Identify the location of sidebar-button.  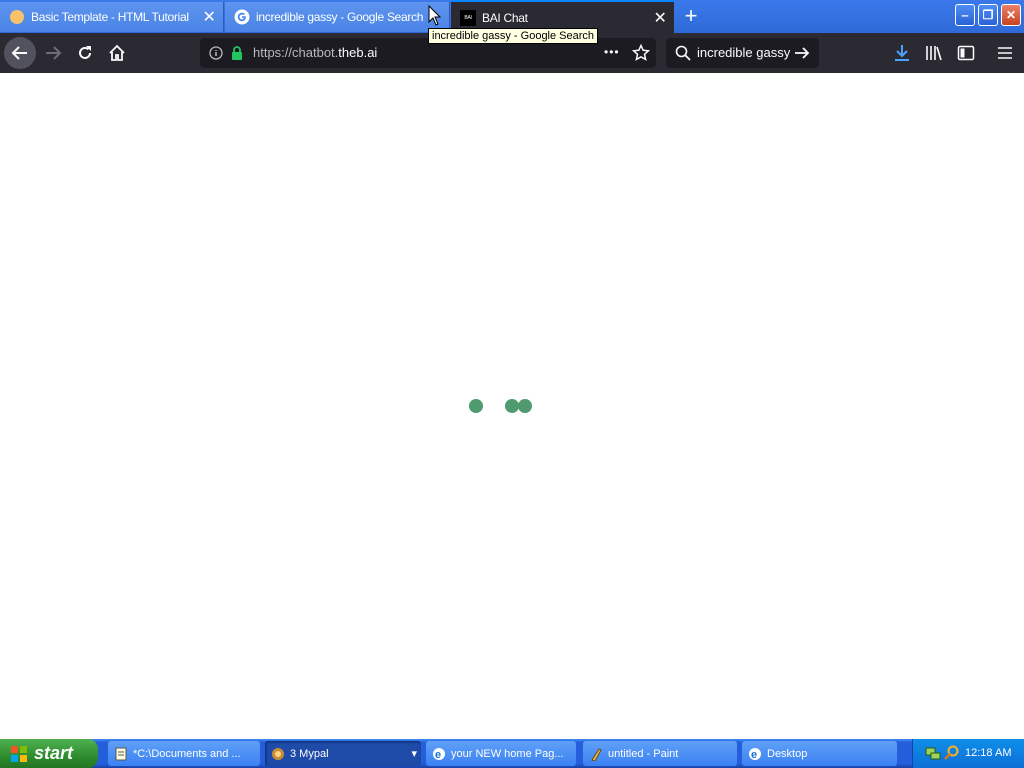
(966, 53).